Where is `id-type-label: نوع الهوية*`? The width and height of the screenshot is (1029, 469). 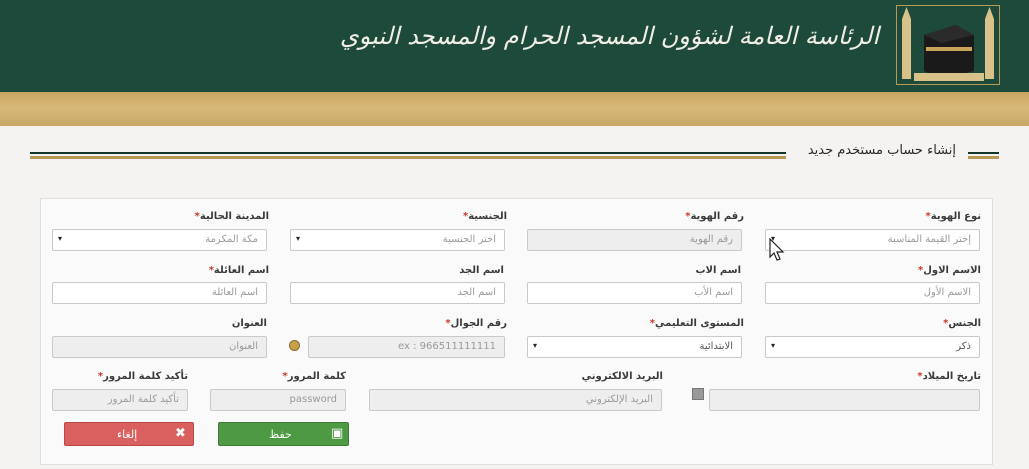 id-type-label: نوع الهوية* is located at coordinates (953, 216).